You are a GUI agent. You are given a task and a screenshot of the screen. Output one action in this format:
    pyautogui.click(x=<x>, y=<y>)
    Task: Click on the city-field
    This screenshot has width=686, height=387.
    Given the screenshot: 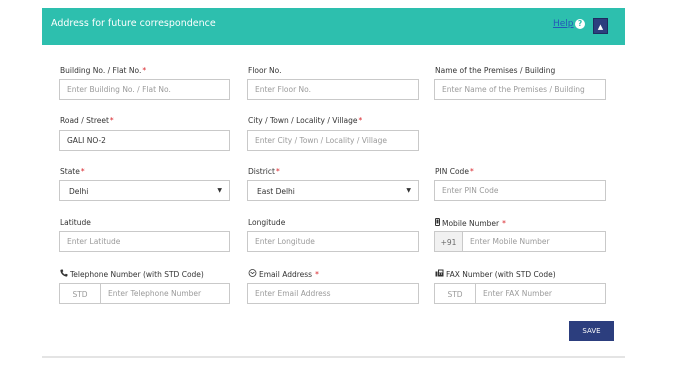 What is the action you would take?
    pyautogui.click(x=333, y=140)
    